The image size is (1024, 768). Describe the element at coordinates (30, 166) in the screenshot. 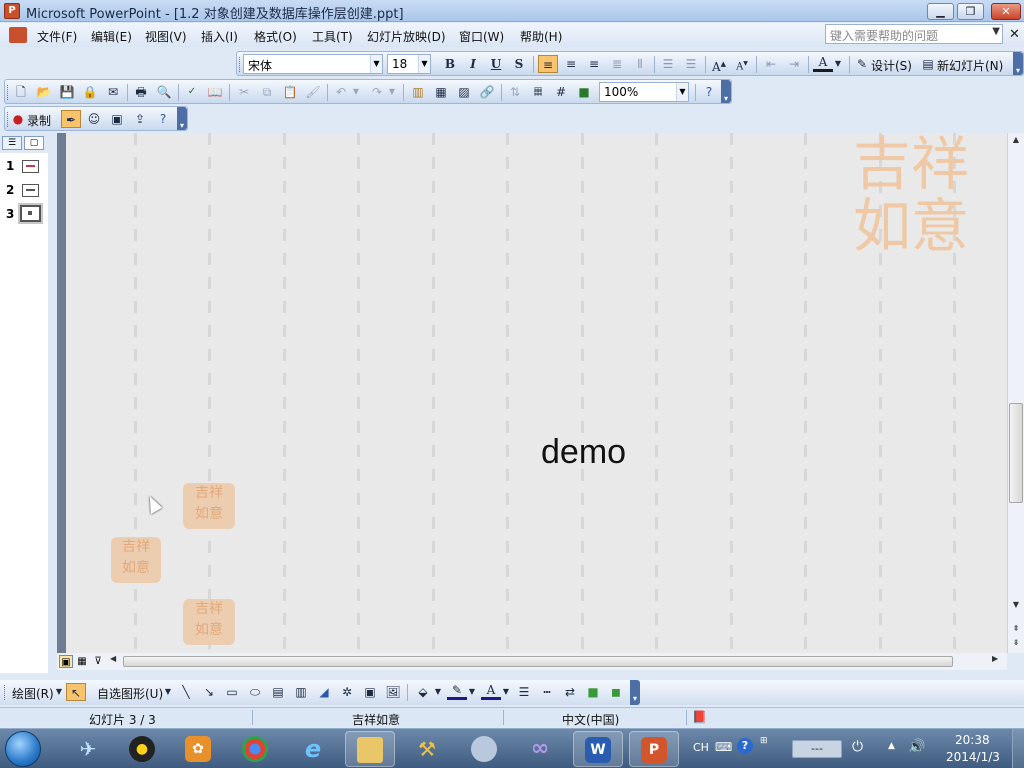

I see `slide-thumbnail` at that location.